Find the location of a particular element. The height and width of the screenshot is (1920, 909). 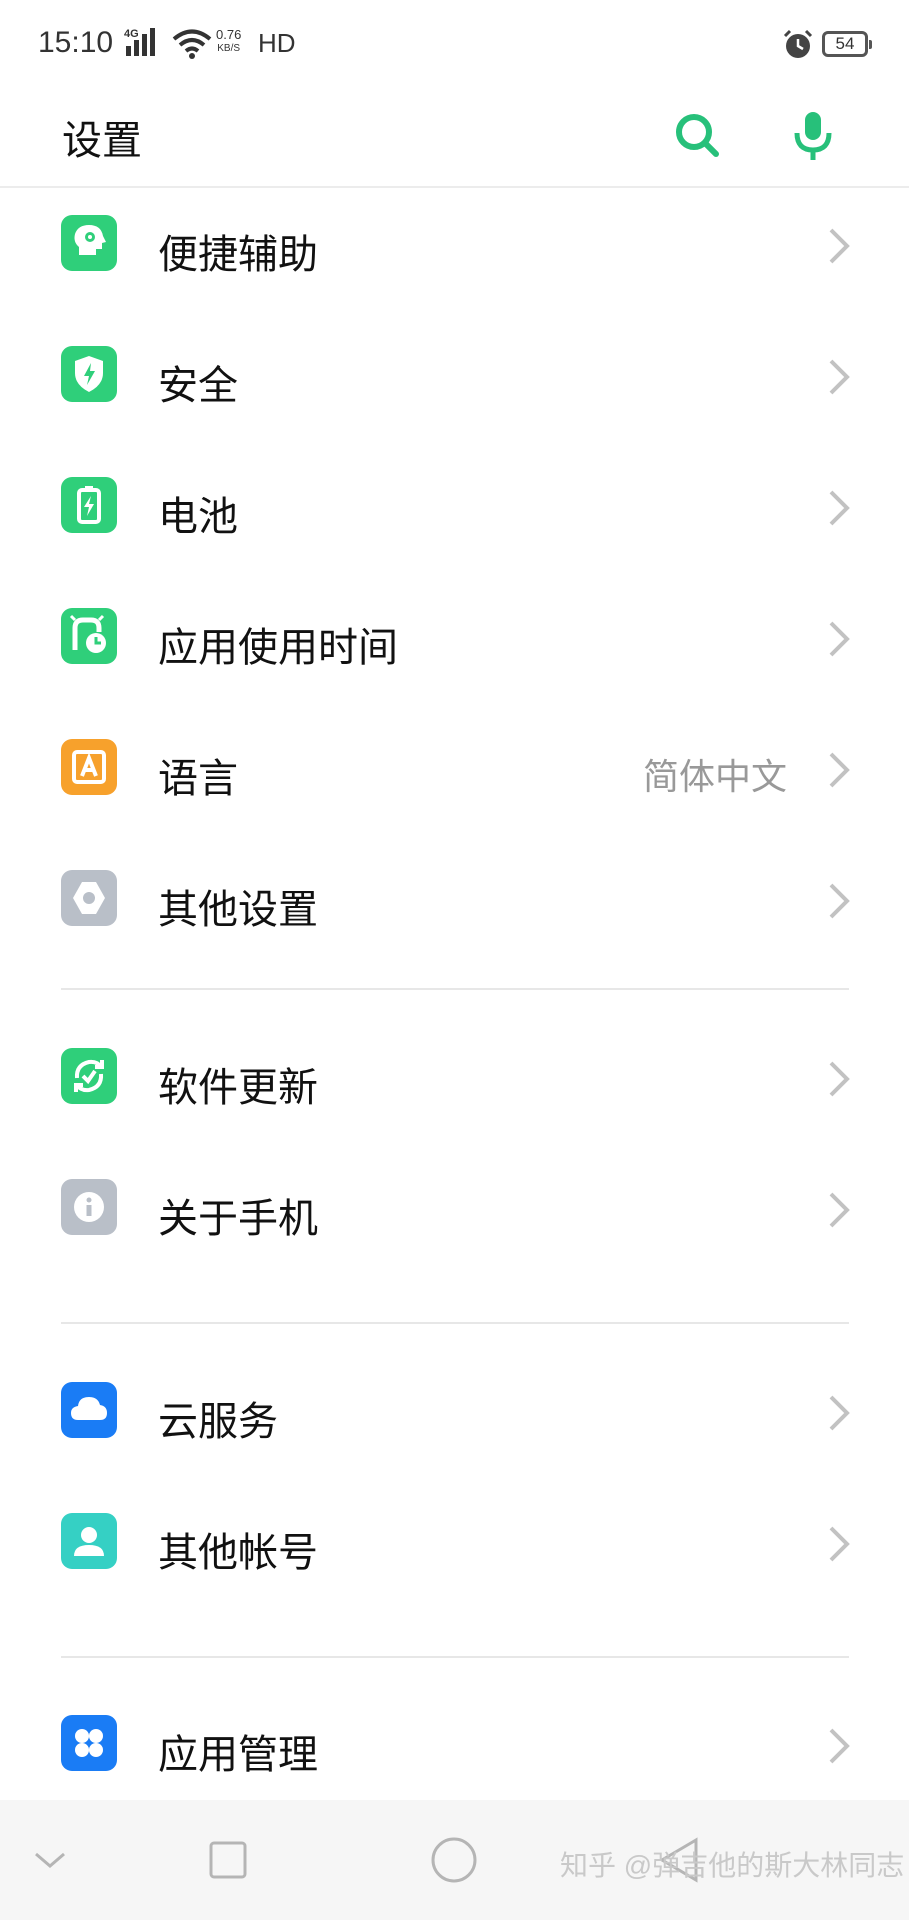

battery-icon is located at coordinates (89, 505).